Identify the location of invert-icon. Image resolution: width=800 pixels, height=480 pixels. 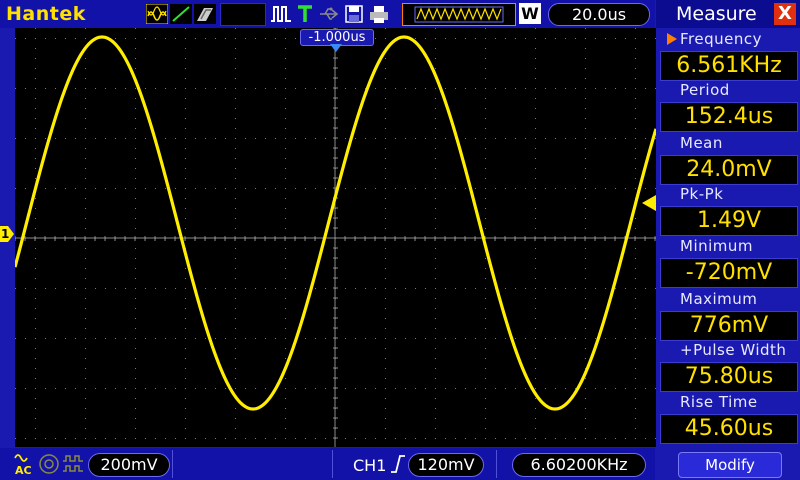
(73, 464).